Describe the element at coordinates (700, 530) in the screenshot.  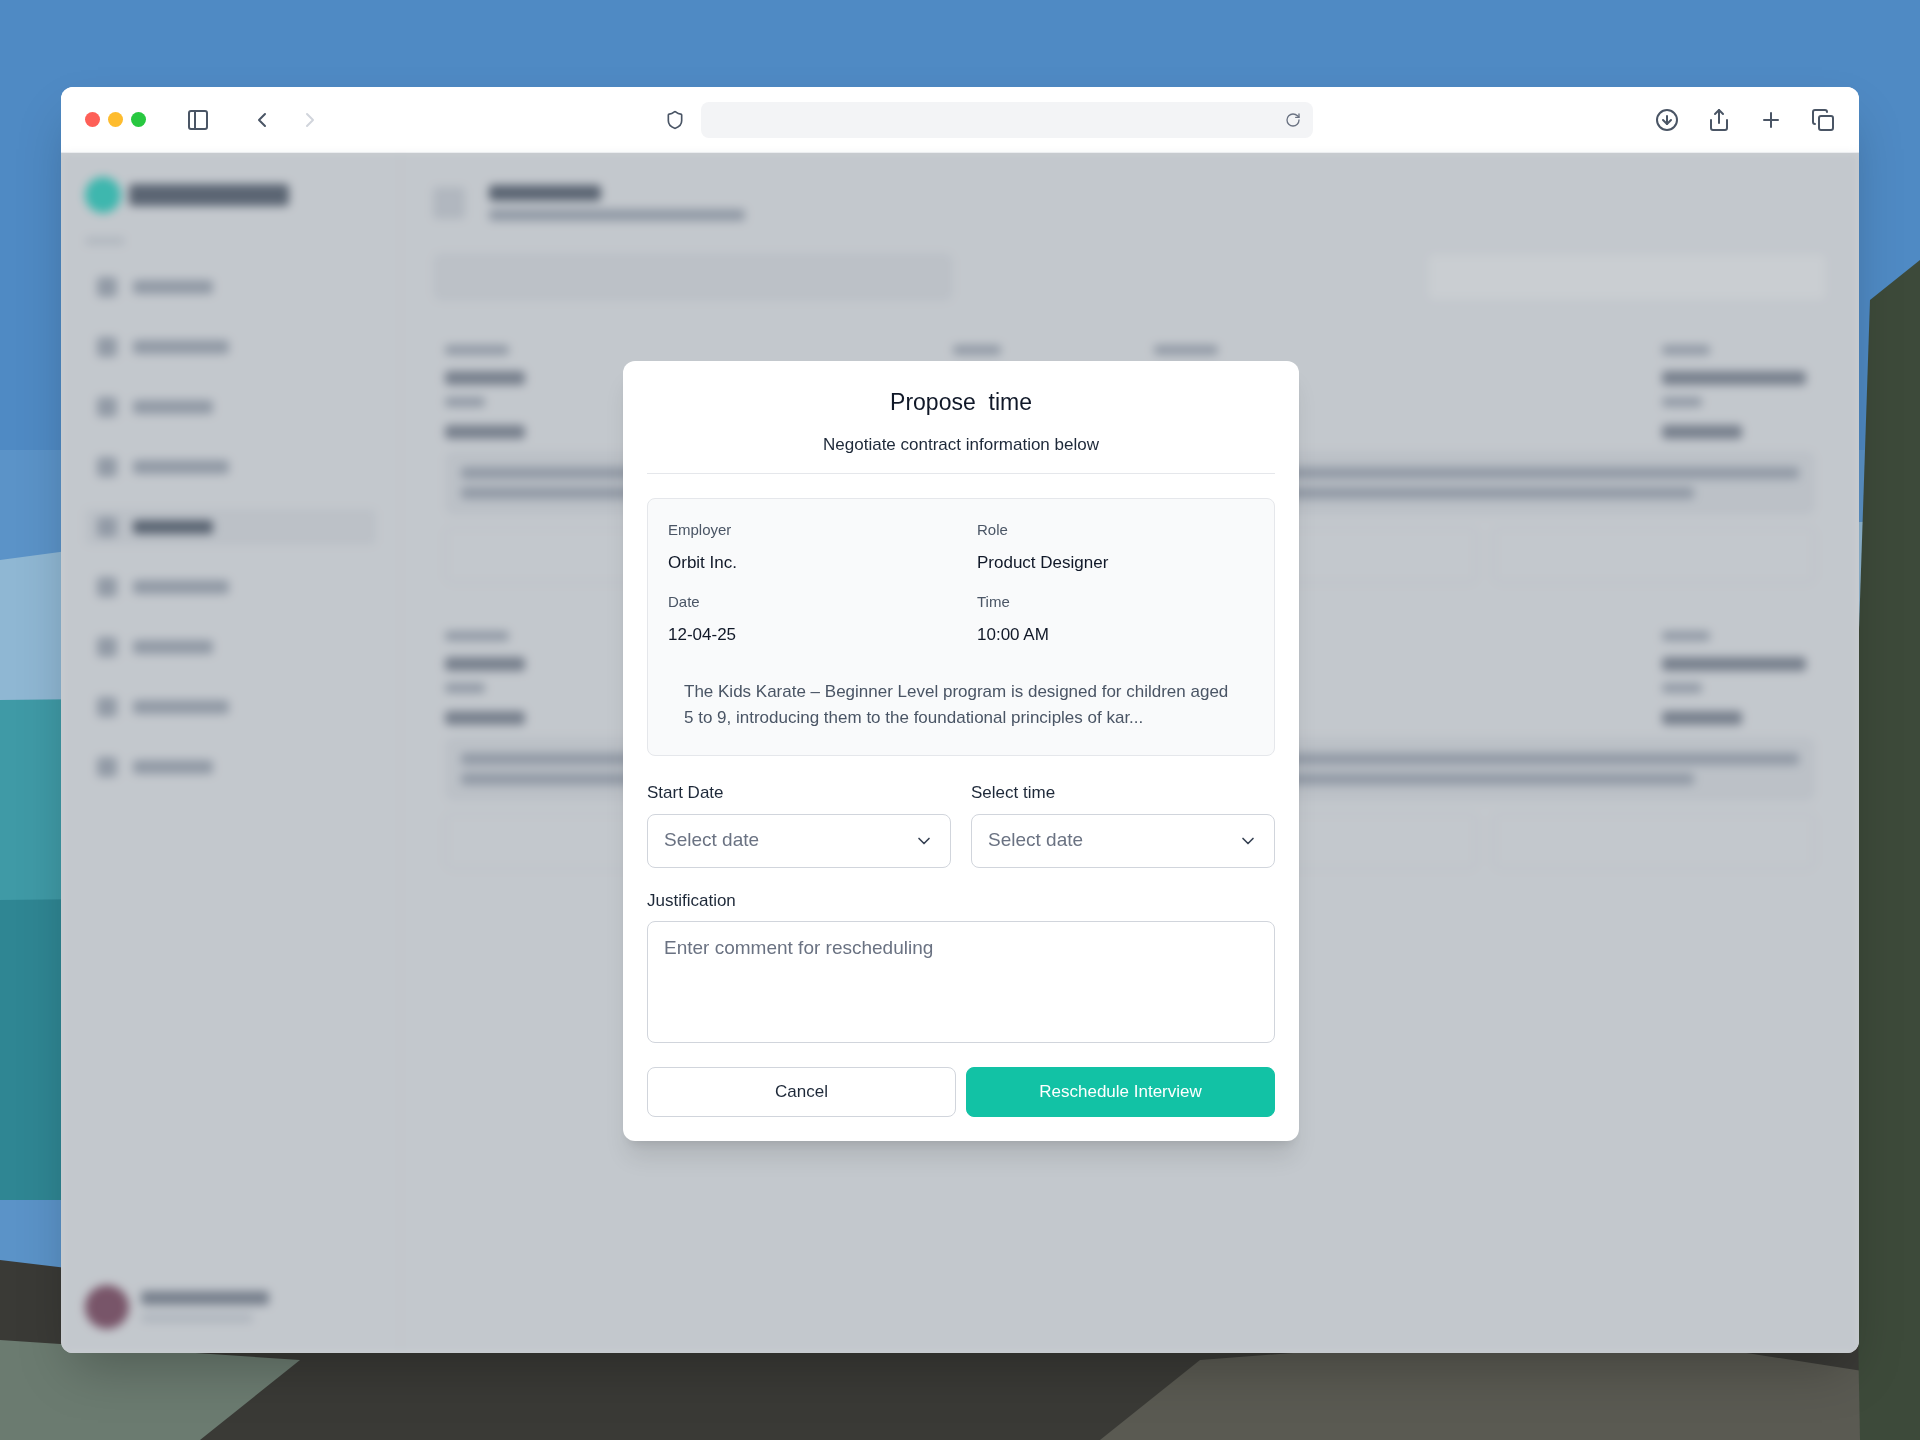
I see `detail-label: Employer` at that location.